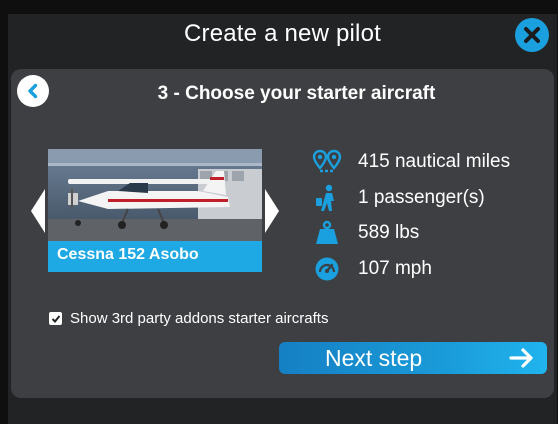  Describe the element at coordinates (389, 232) in the screenshot. I see `stat-weight-label: 589 lbs` at that location.